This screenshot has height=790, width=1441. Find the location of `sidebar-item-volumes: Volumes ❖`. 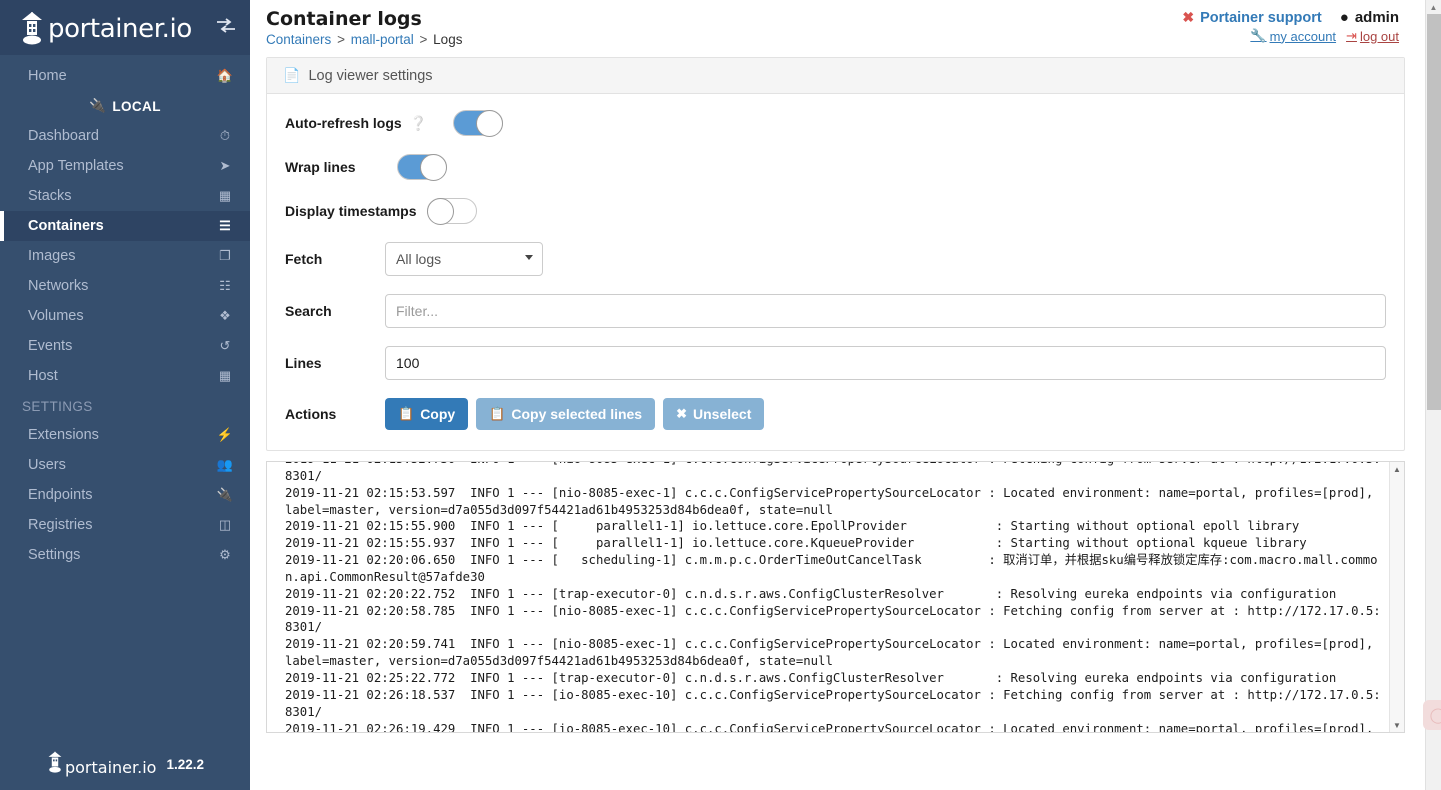

sidebar-item-volumes: Volumes ❖ is located at coordinates (125, 316).